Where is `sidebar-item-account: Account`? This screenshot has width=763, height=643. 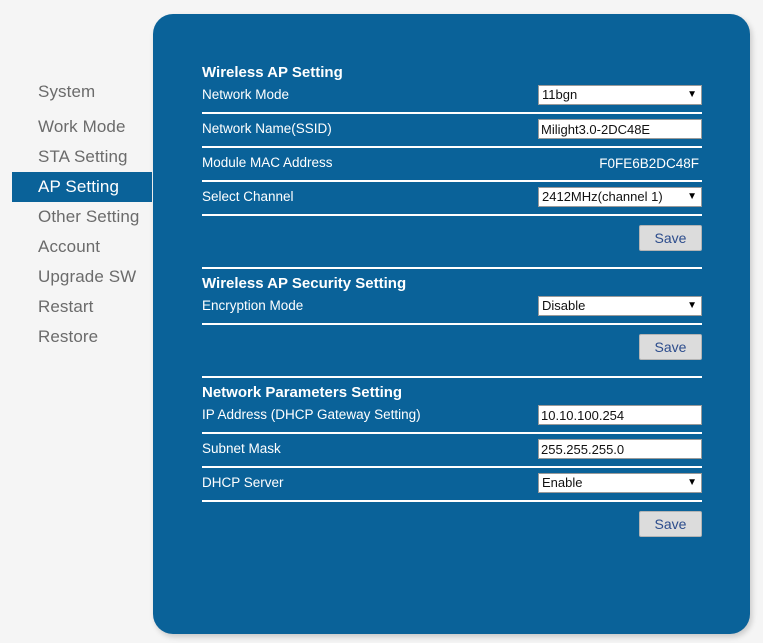 sidebar-item-account: Account is located at coordinates (82, 247).